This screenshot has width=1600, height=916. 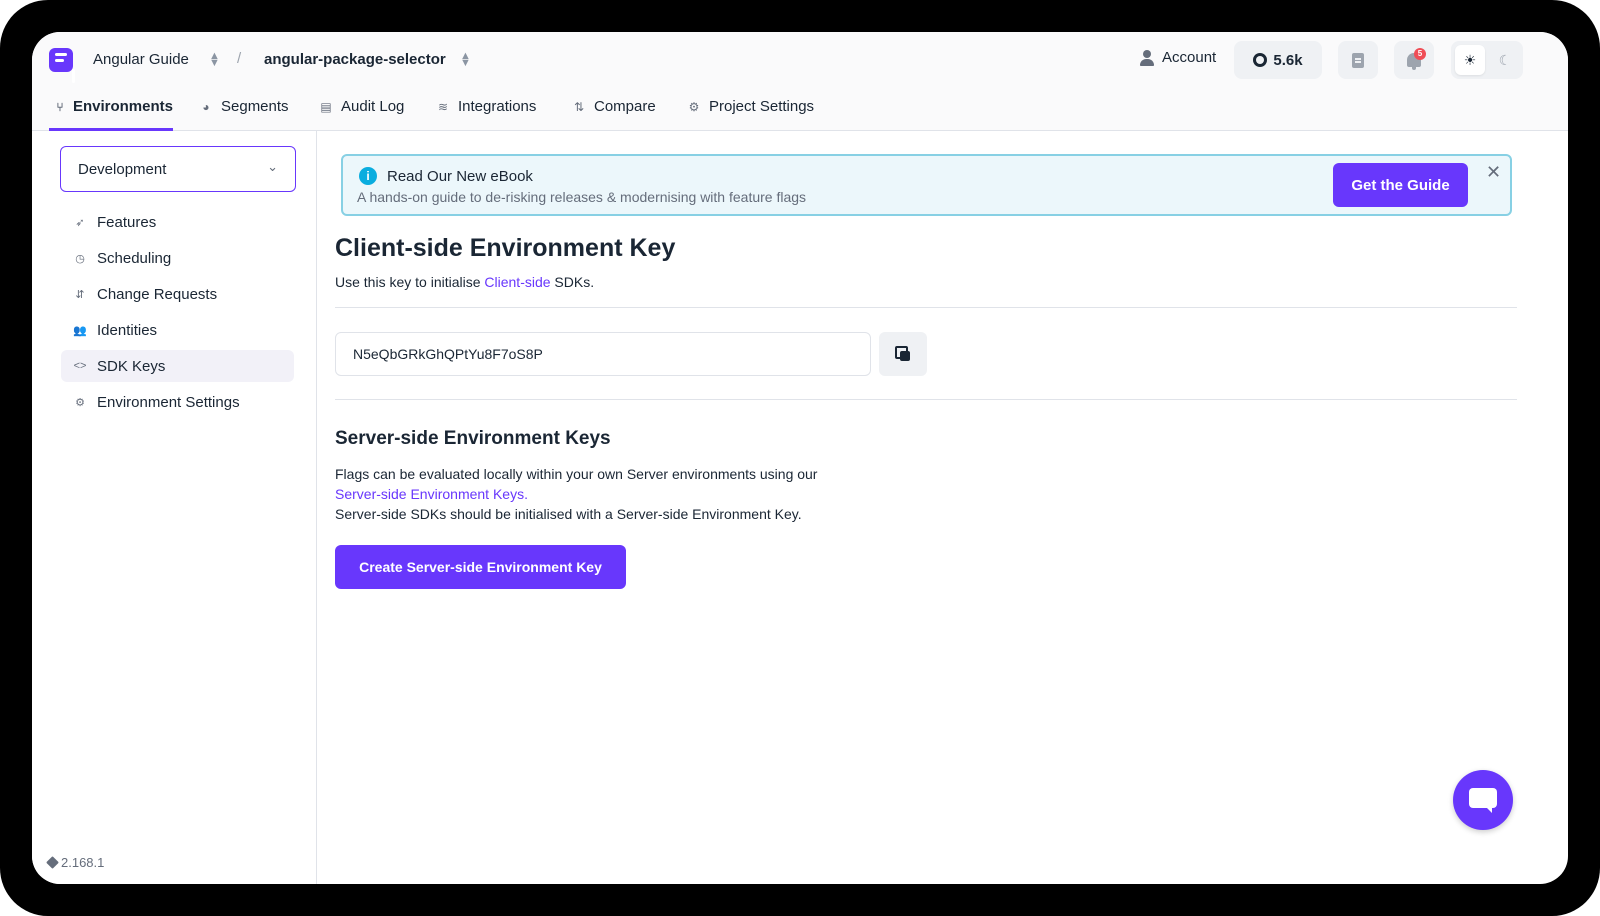 I want to click on account-link: Account, so click(x=1178, y=57).